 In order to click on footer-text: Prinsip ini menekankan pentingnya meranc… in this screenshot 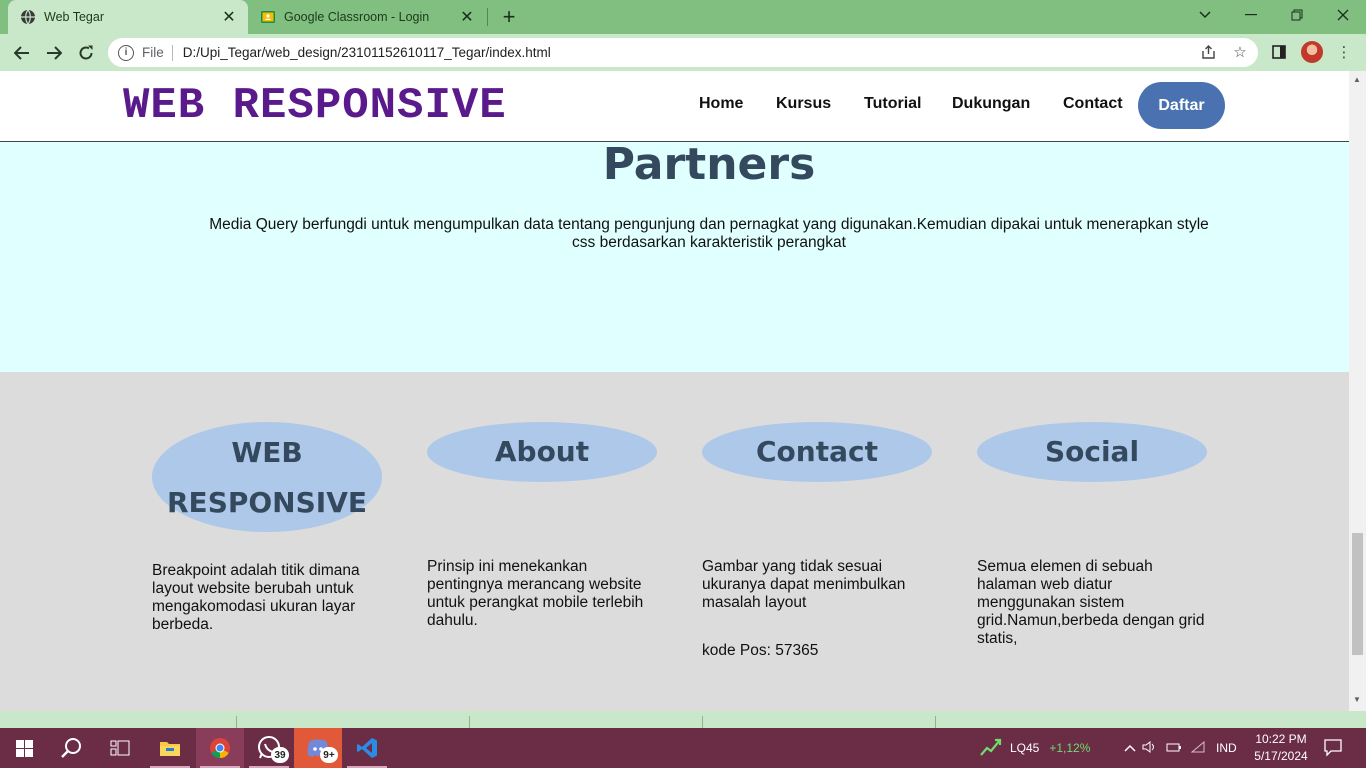, I will do `click(535, 593)`.